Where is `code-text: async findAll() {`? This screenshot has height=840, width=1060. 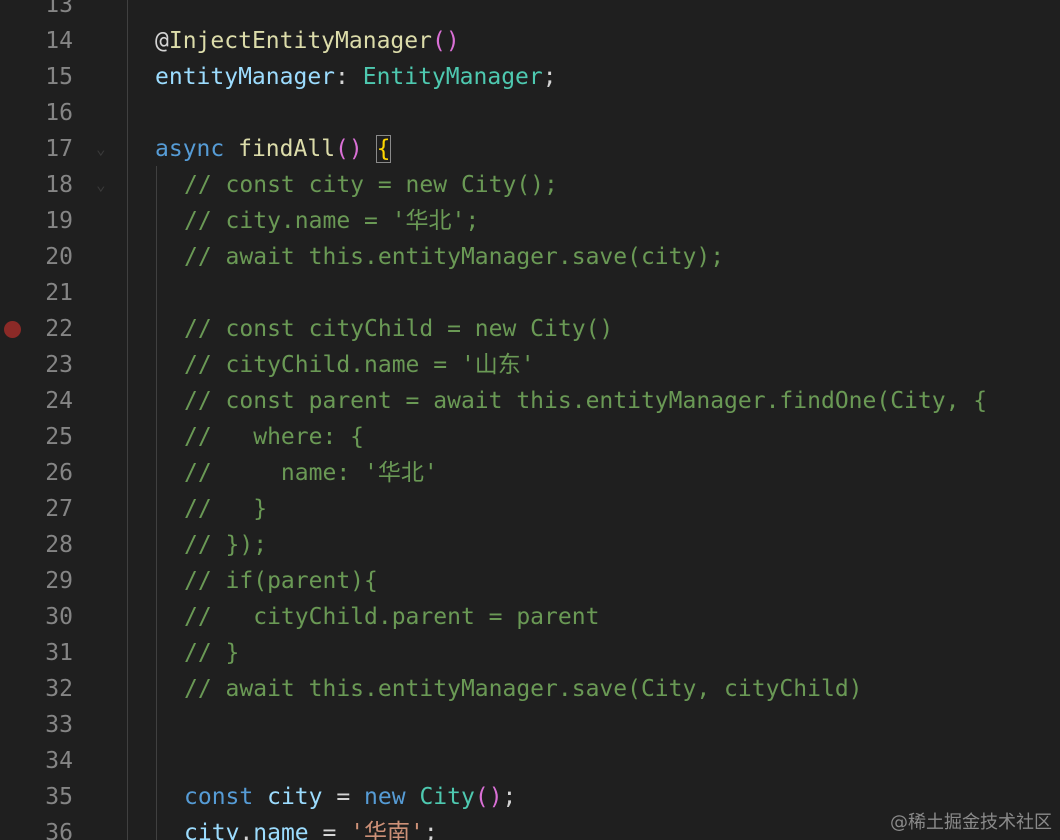
code-text: async findAll() { is located at coordinates (273, 149).